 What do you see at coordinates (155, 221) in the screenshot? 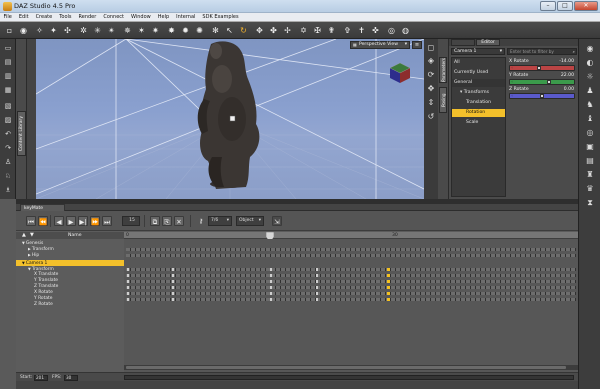
I see `copy-key-icon: ⧉` at bounding box center [155, 221].